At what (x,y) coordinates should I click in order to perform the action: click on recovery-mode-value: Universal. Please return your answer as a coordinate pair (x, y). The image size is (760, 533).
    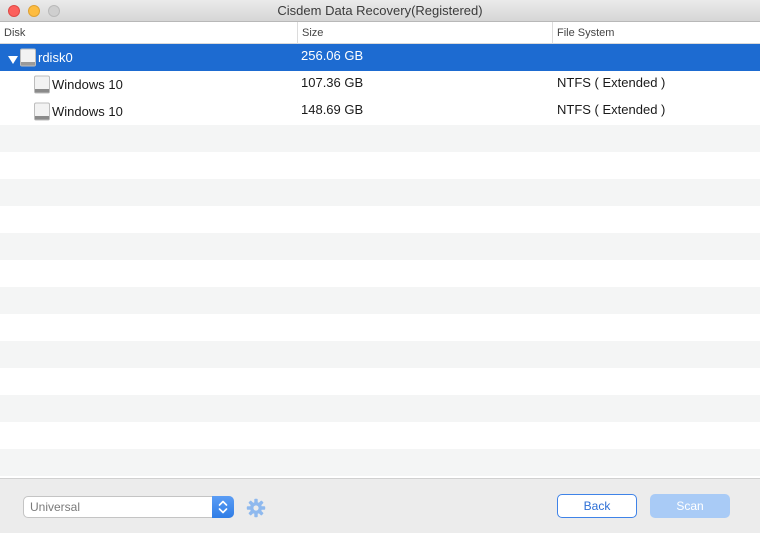
    Looking at the image, I should click on (55, 507).